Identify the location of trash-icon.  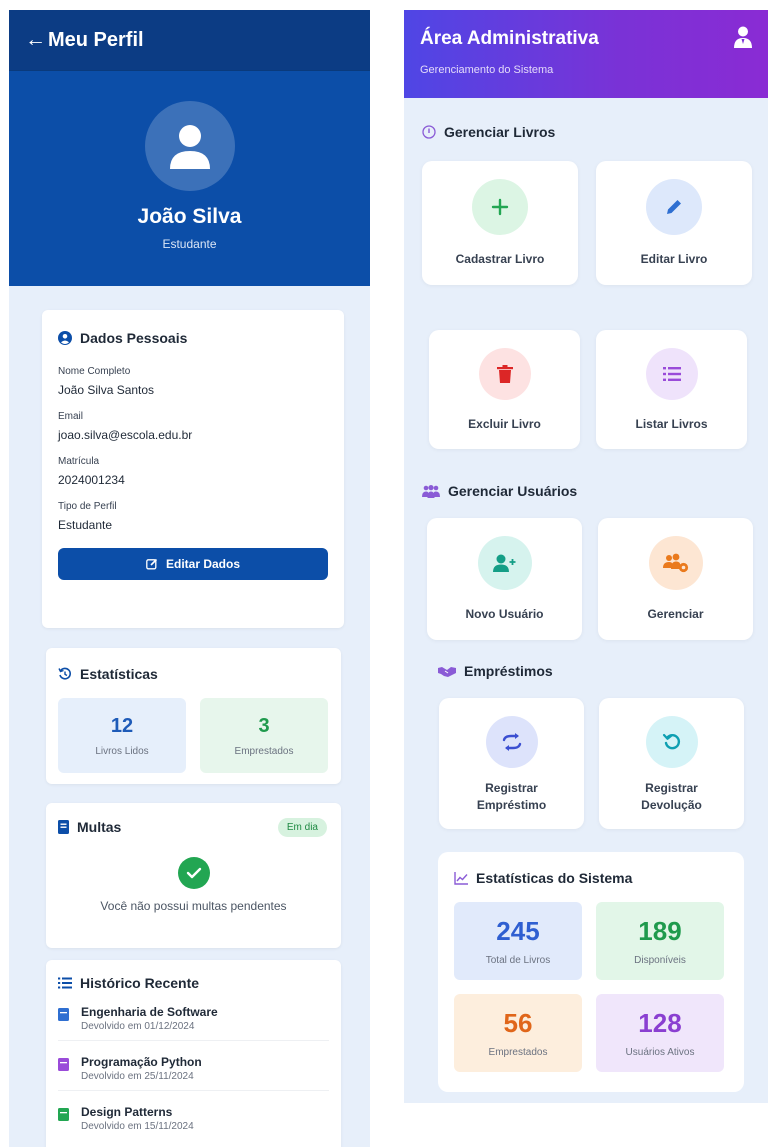
(504, 374).